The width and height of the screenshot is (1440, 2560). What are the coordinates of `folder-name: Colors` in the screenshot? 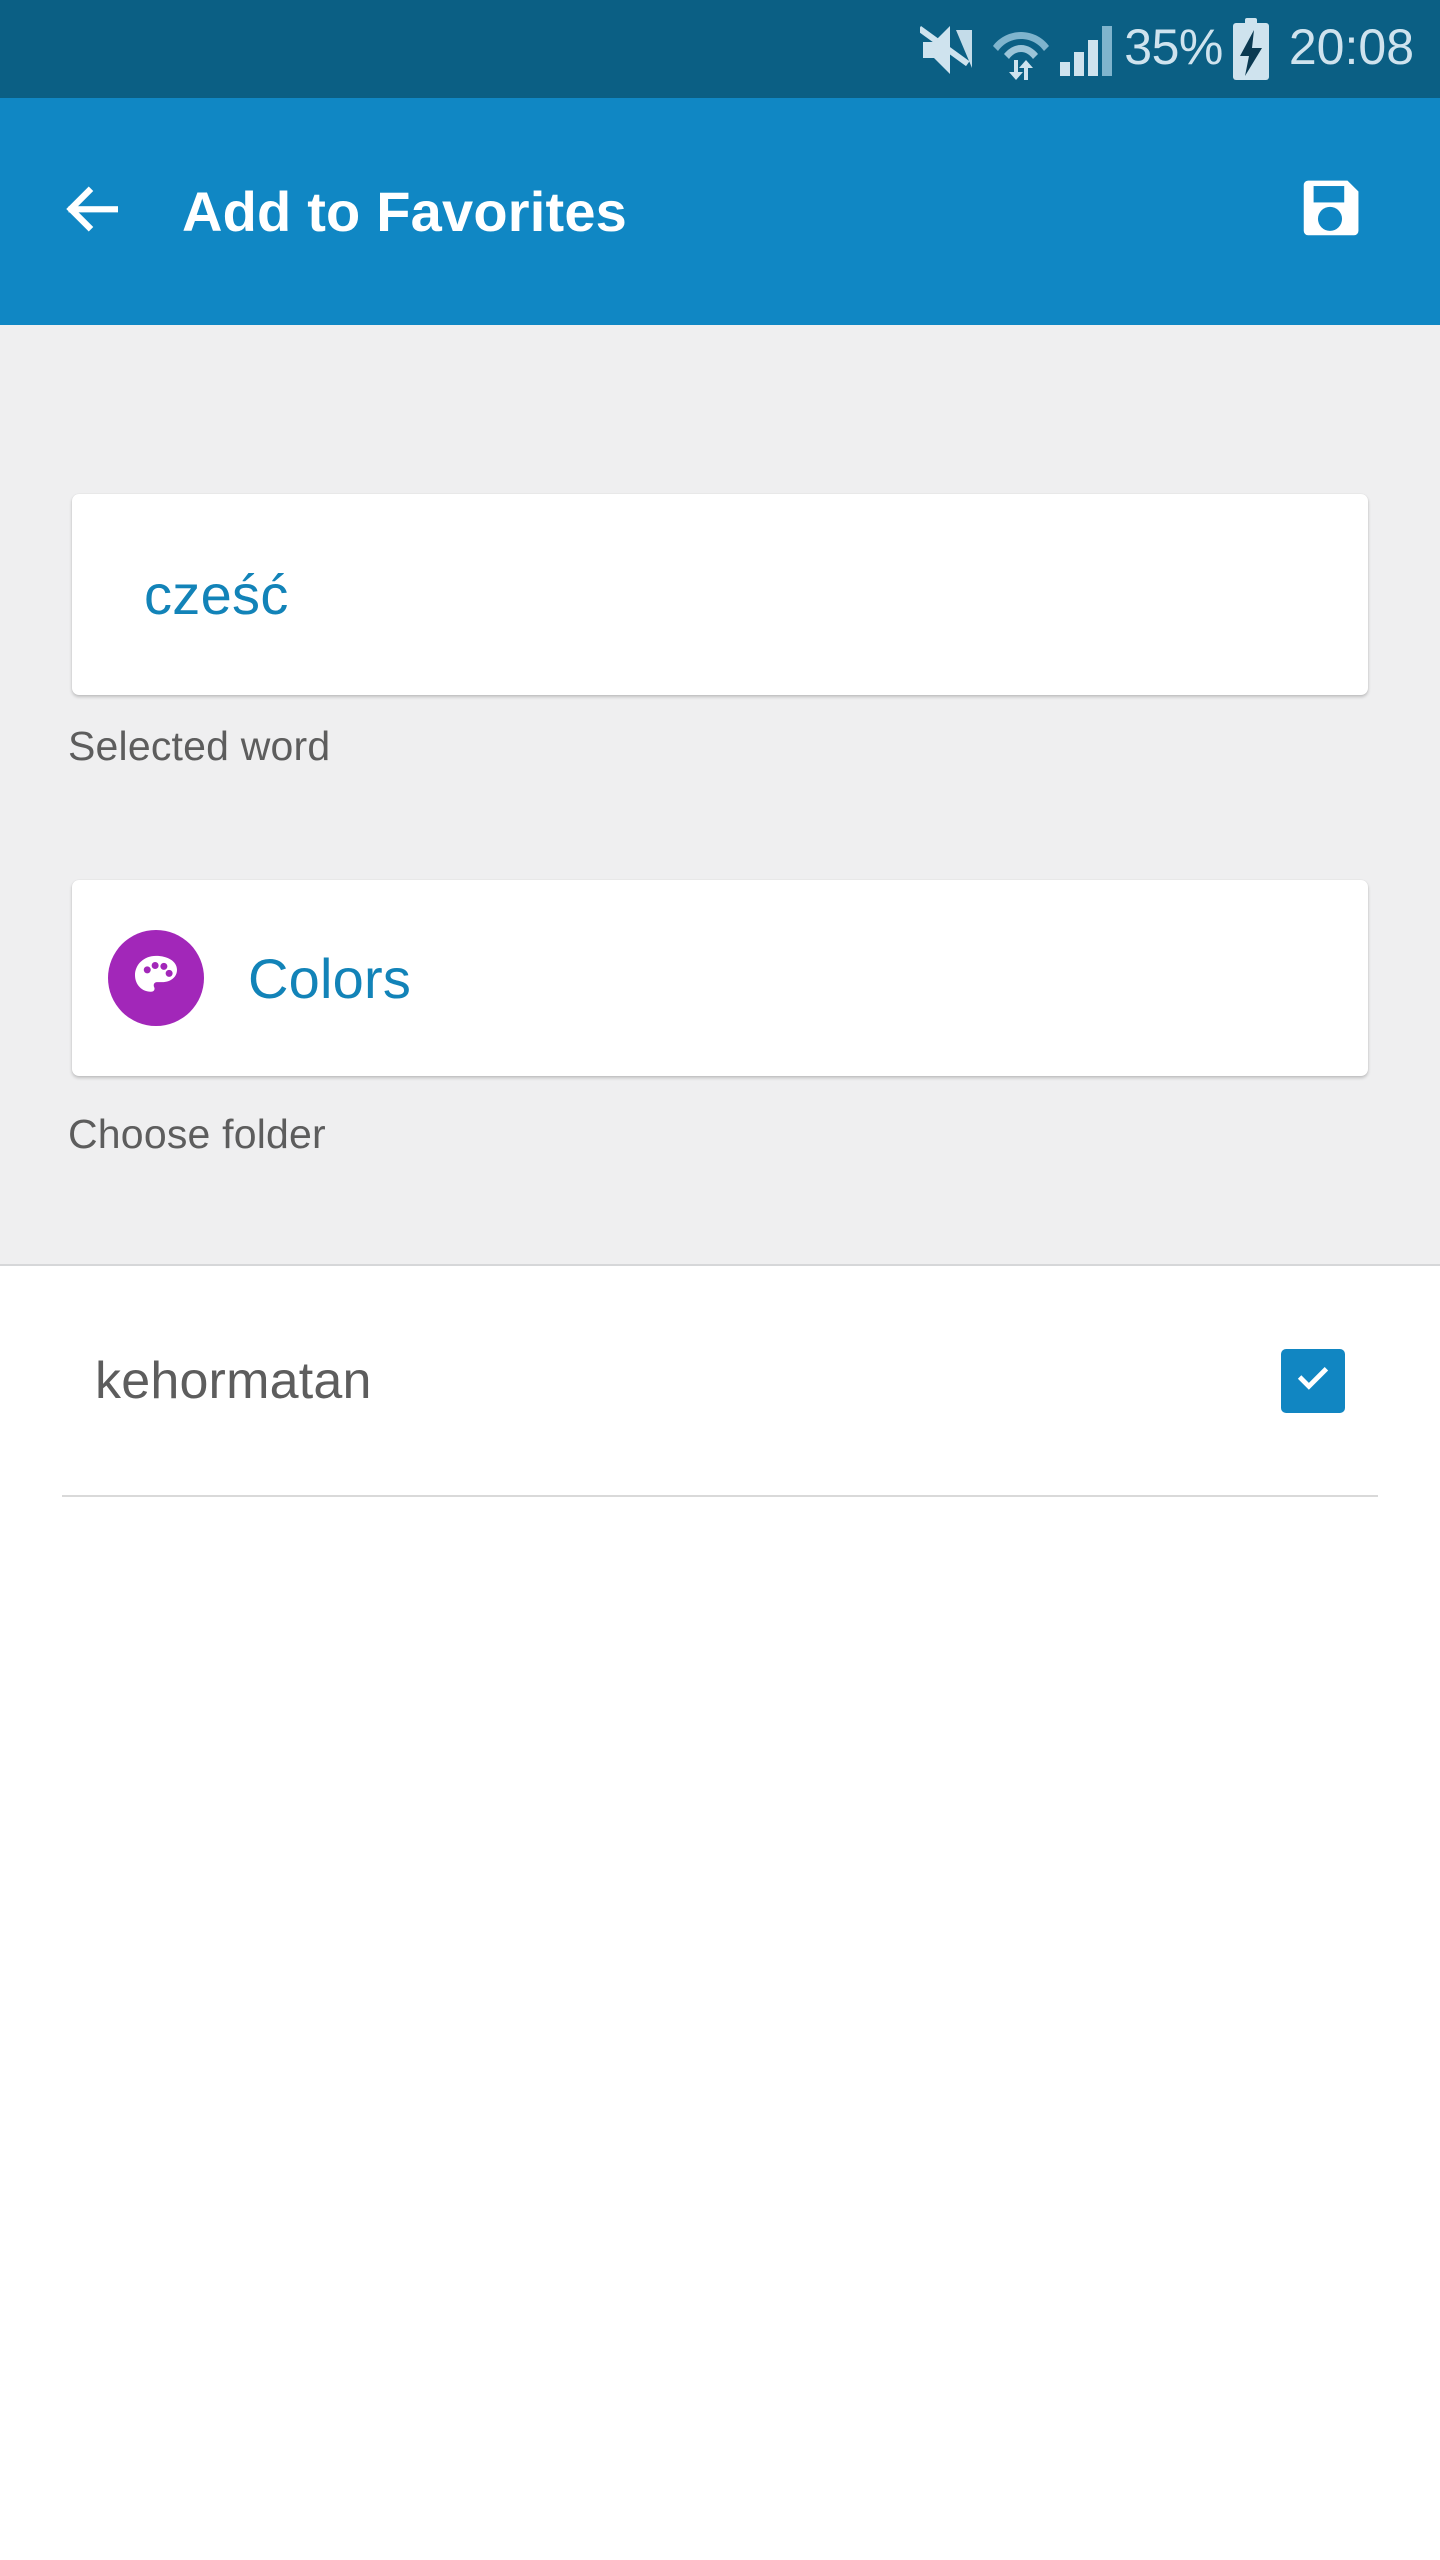 It's located at (330, 978).